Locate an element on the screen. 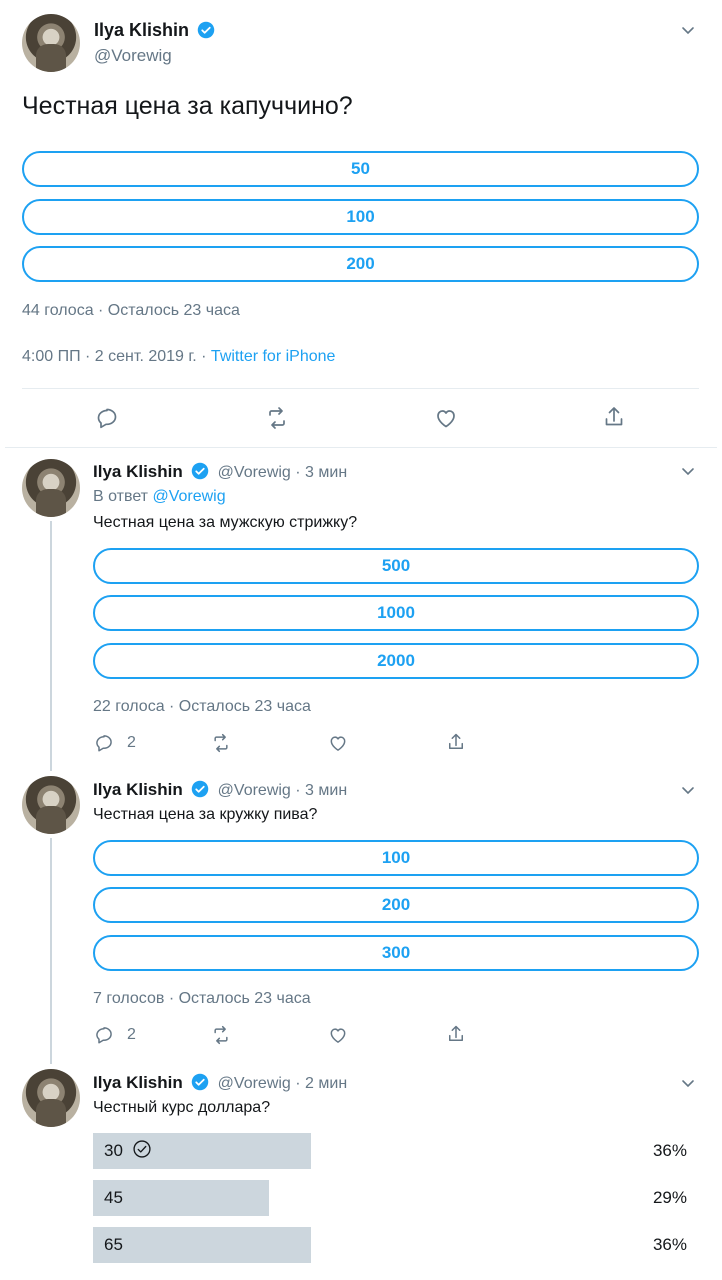  poll-option-2: 200 is located at coordinates (396, 905).